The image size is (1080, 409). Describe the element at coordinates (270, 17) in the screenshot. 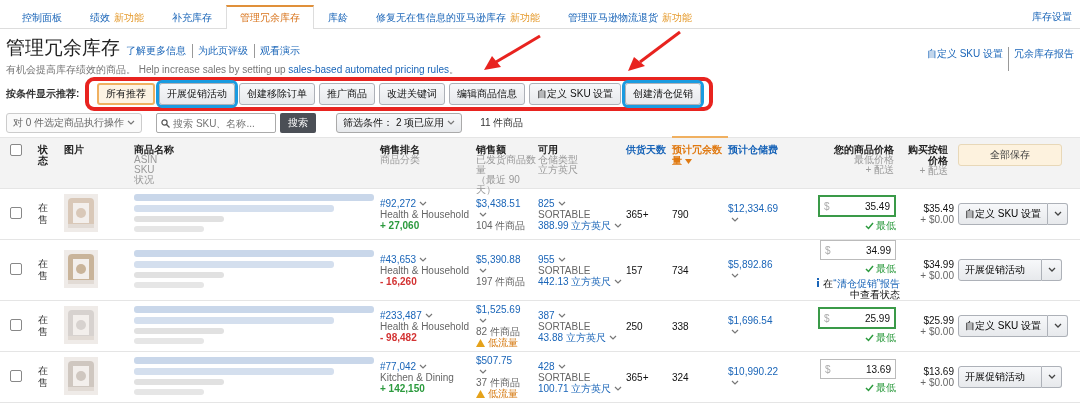

I see `tab: 管理冗余库存` at that location.